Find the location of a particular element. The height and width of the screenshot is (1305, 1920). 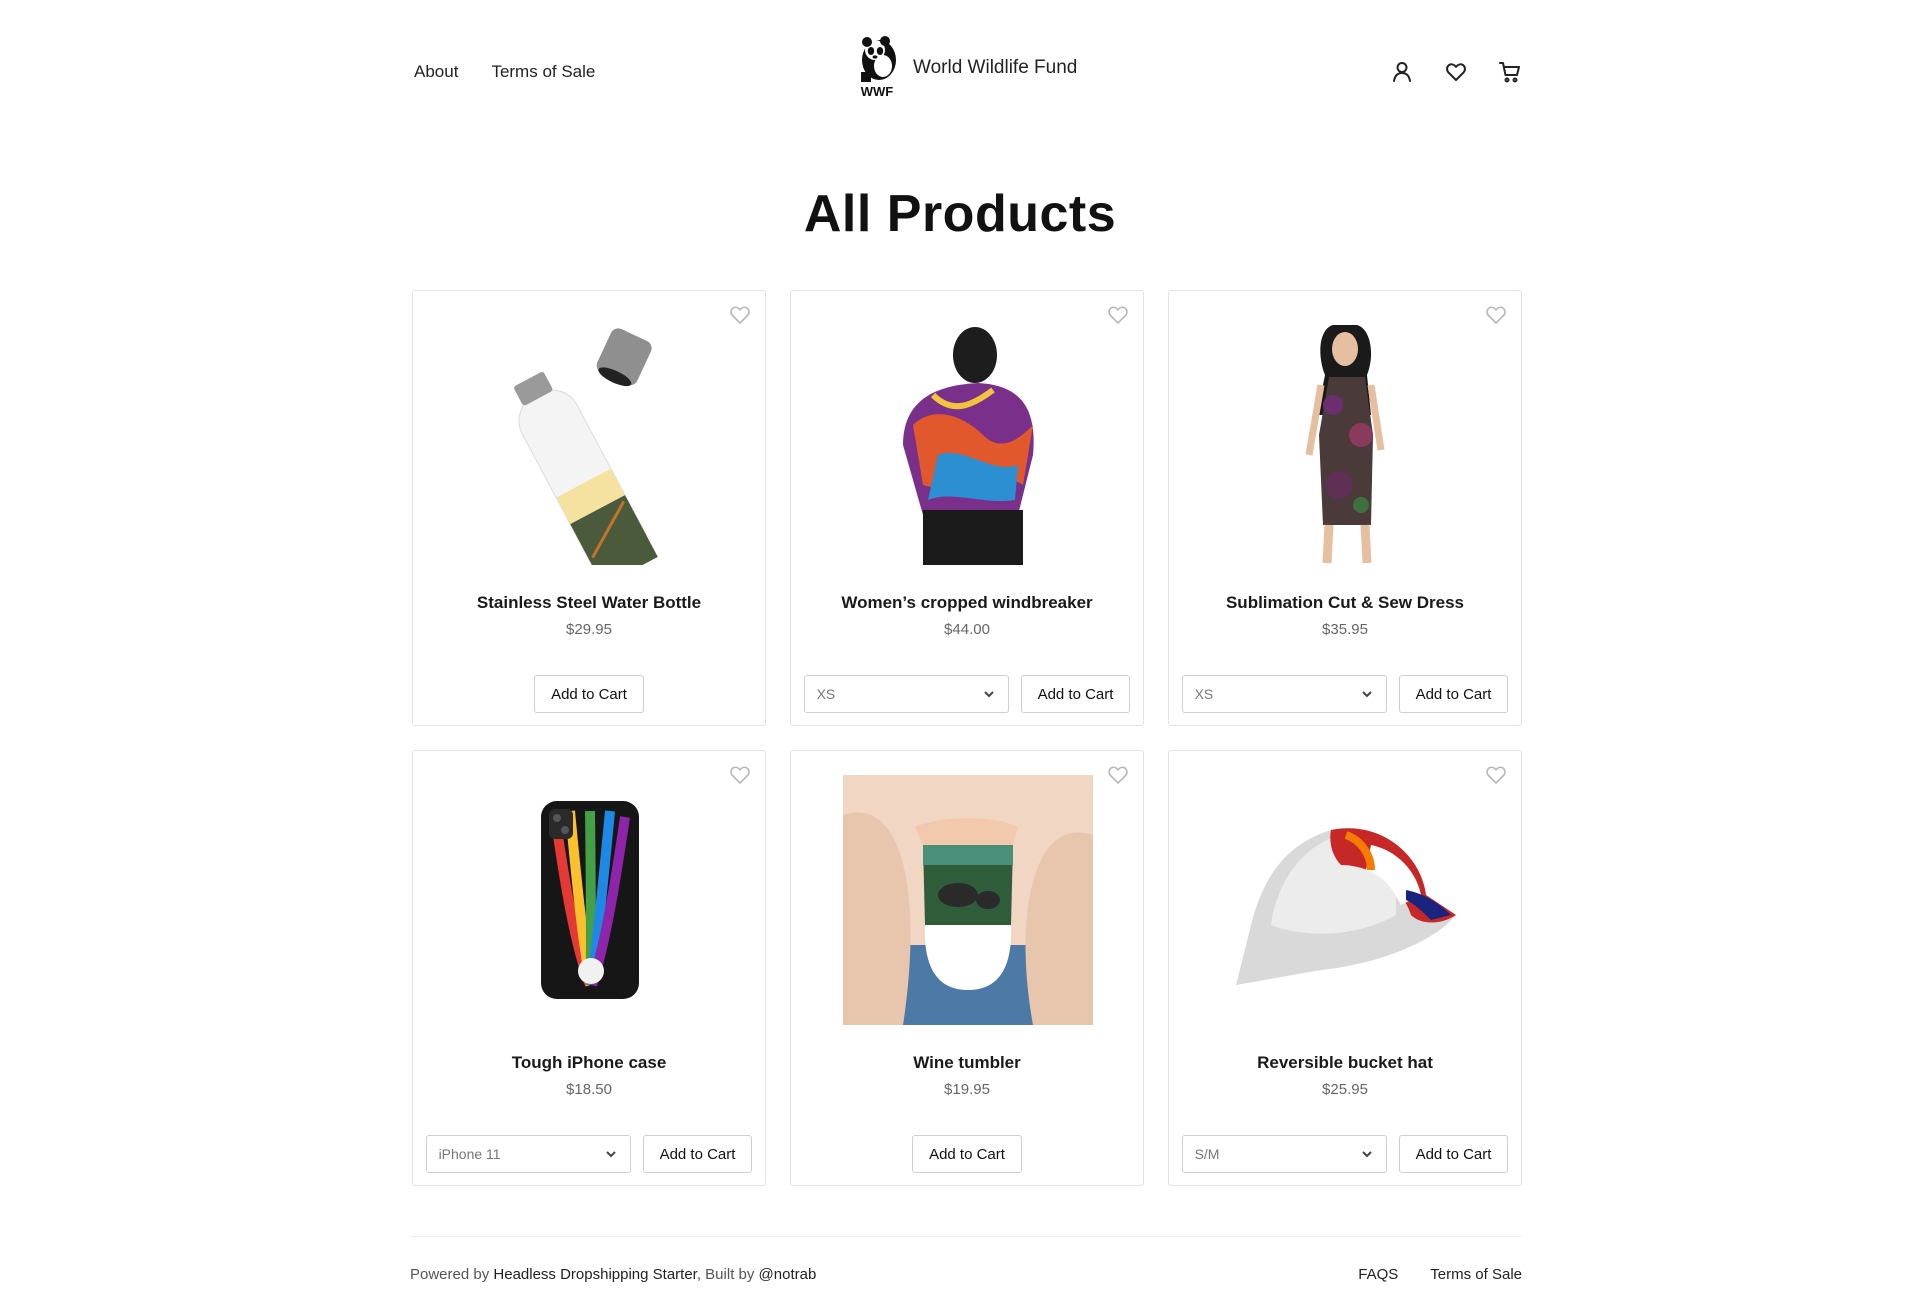

model-select-value: iPhone 11 is located at coordinates (469, 1154).